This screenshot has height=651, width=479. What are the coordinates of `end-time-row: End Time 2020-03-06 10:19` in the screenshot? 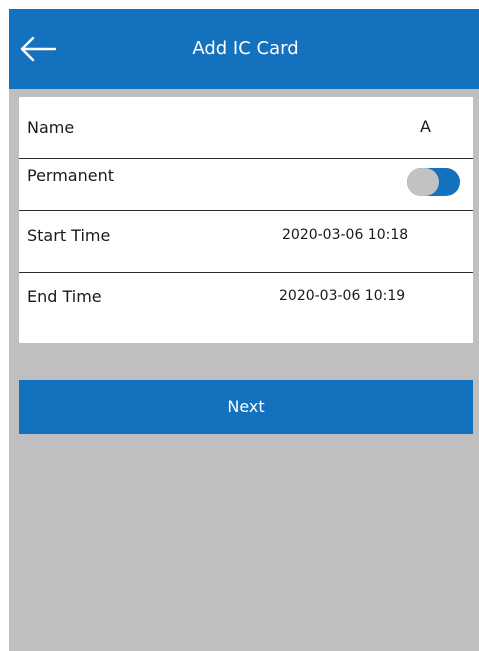 It's located at (246, 308).